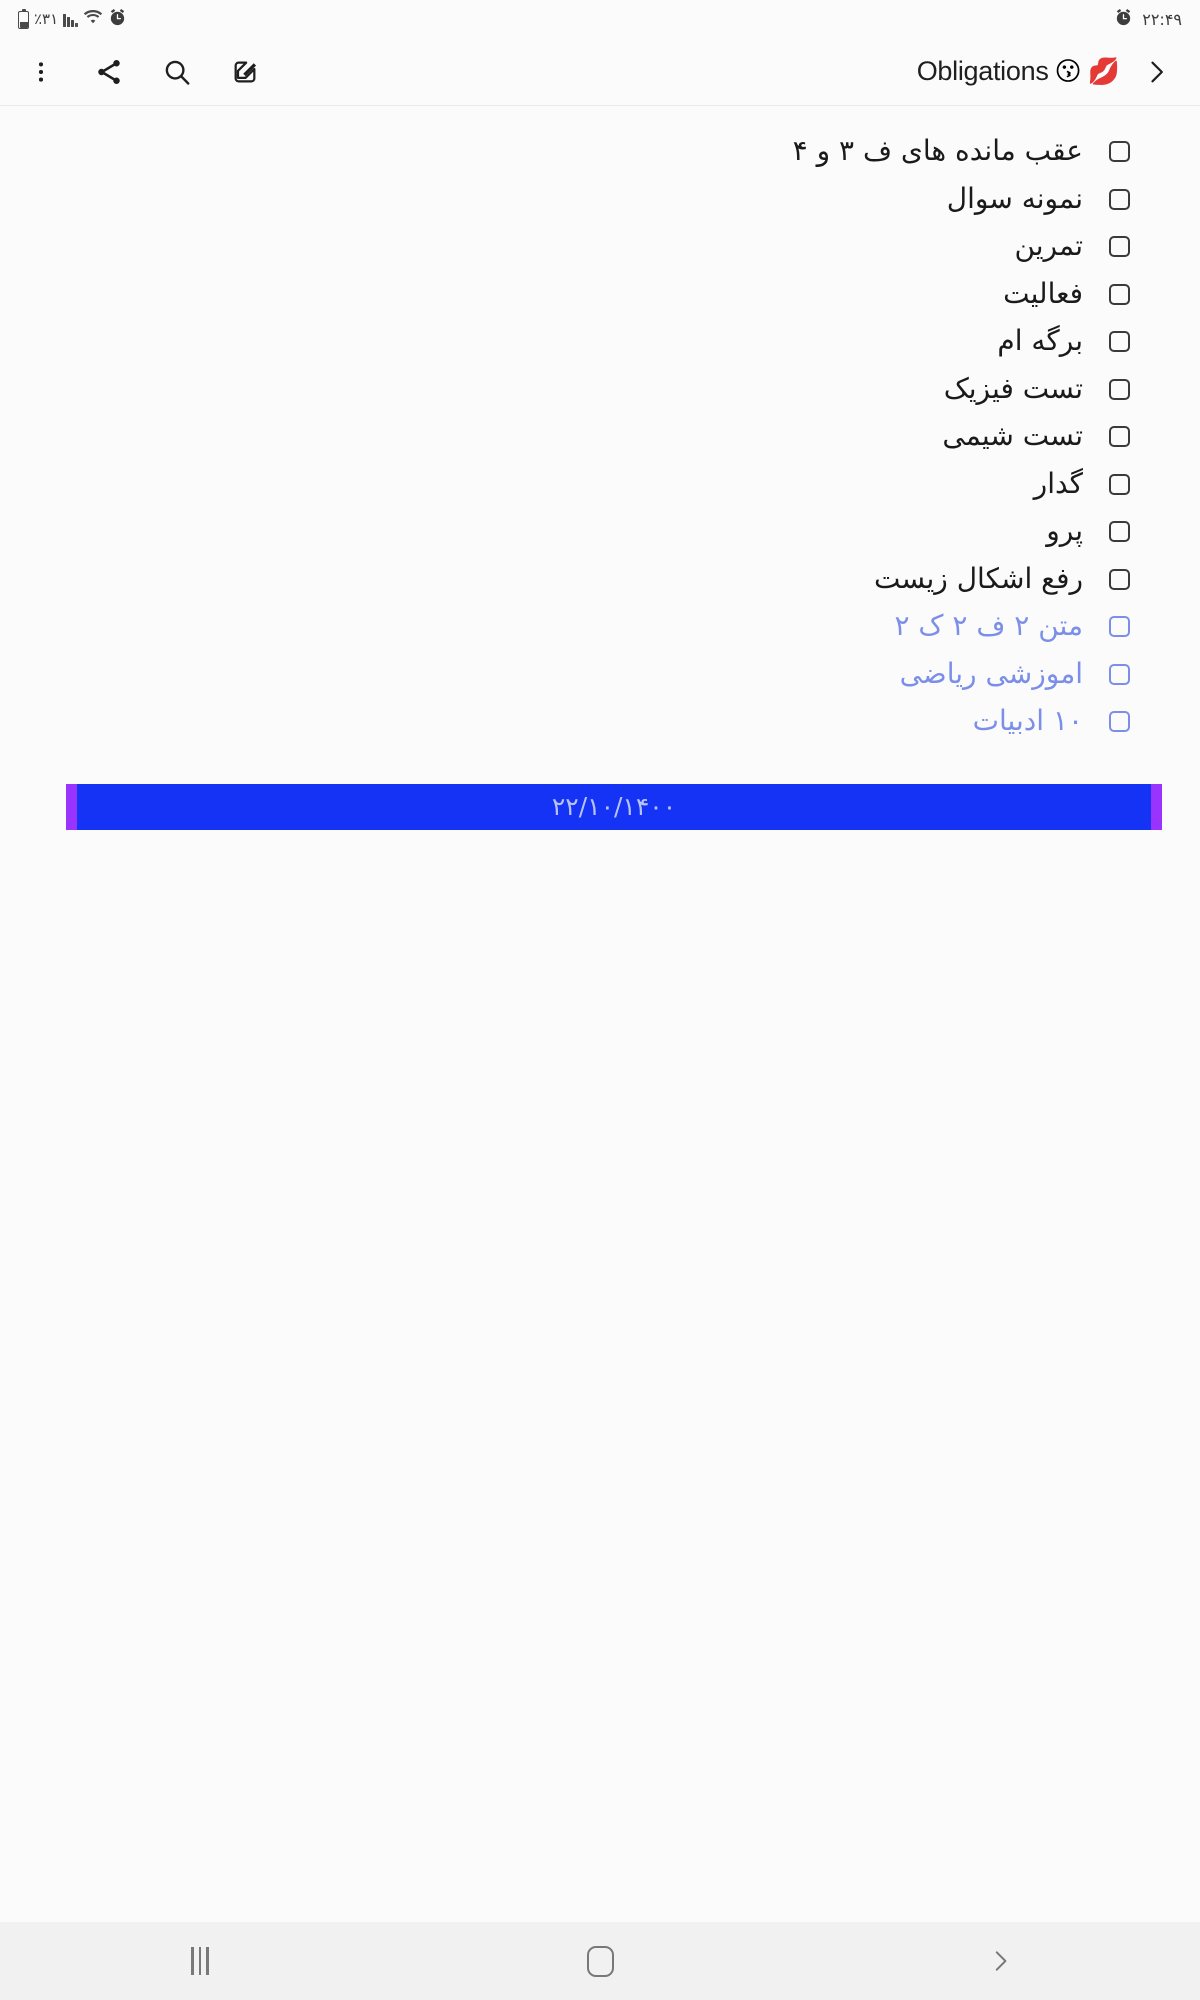 The height and width of the screenshot is (2000, 1200). I want to click on checklist-item-label: فعالیت, so click(1043, 293).